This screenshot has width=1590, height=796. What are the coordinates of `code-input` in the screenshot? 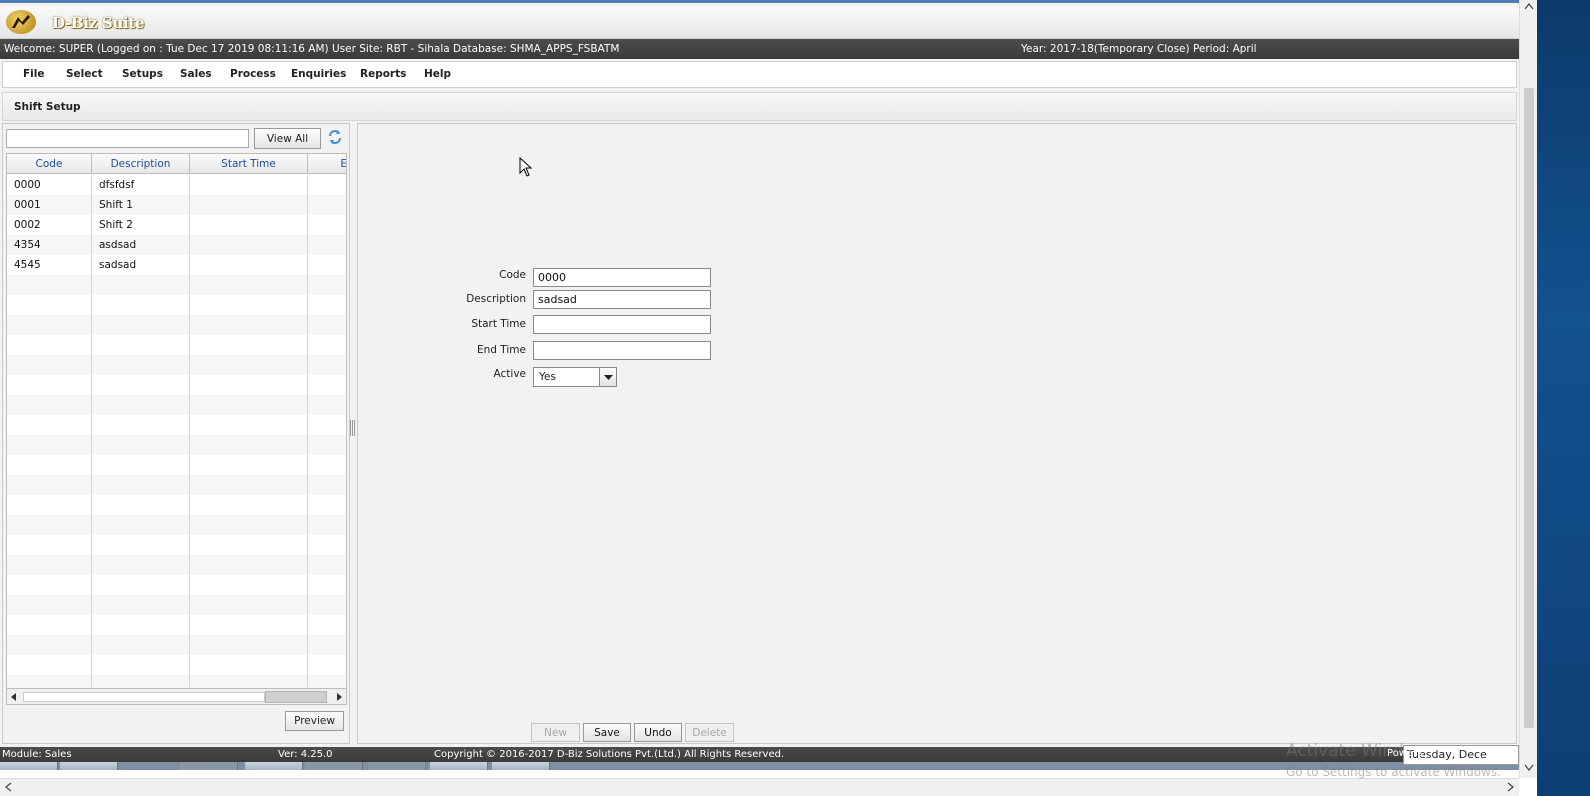 It's located at (622, 277).